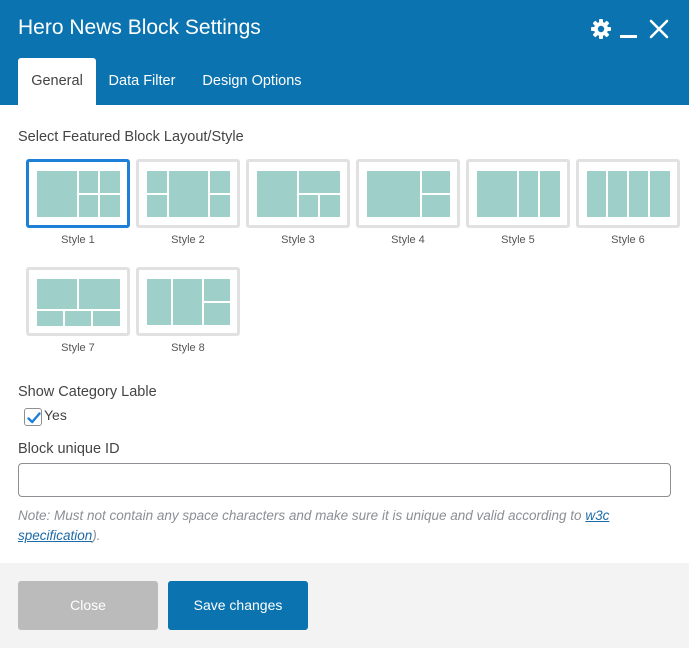  What do you see at coordinates (298, 193) in the screenshot?
I see `layout-style-3-thumbnail` at bounding box center [298, 193].